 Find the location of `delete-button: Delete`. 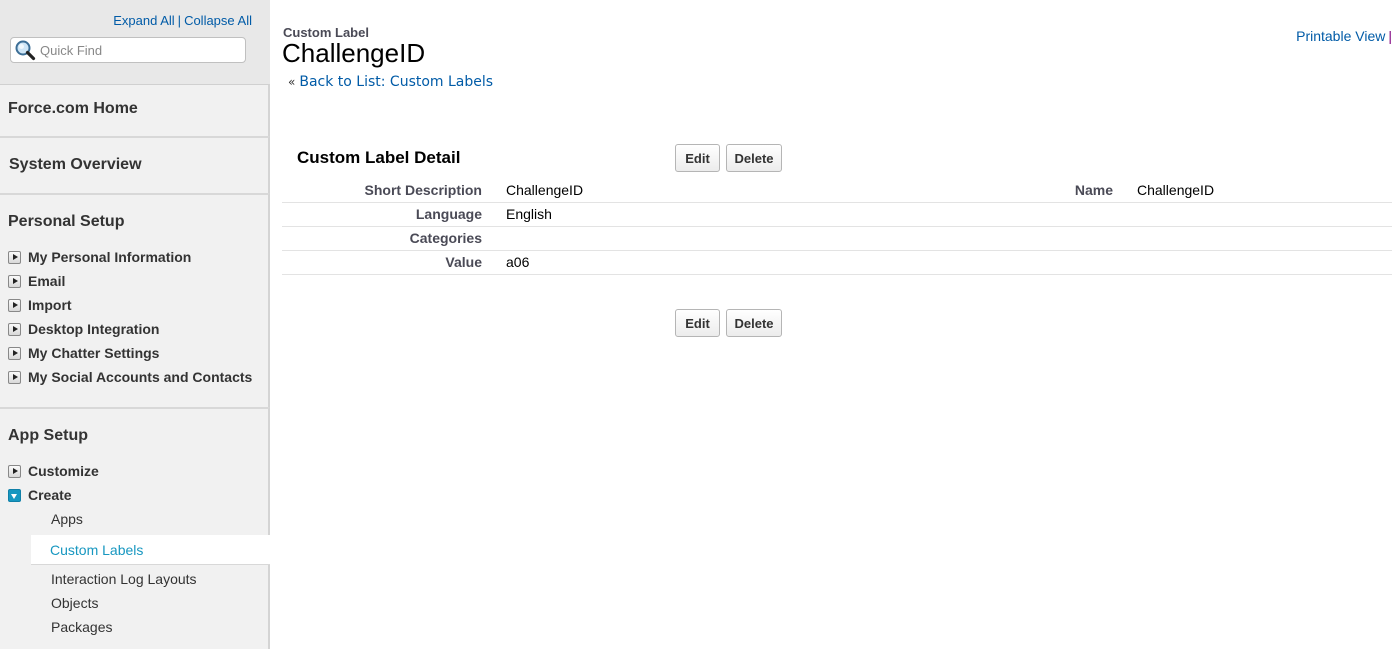

delete-button: Delete is located at coordinates (754, 158).